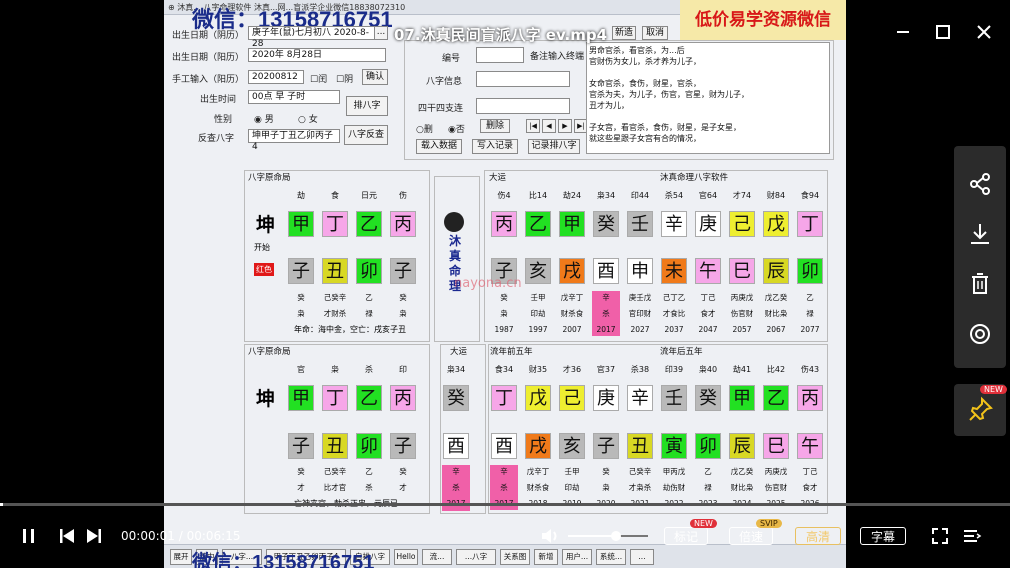 This screenshot has width=1010, height=568. Describe the element at coordinates (616, 536) in the screenshot. I see `volume-knob` at that location.